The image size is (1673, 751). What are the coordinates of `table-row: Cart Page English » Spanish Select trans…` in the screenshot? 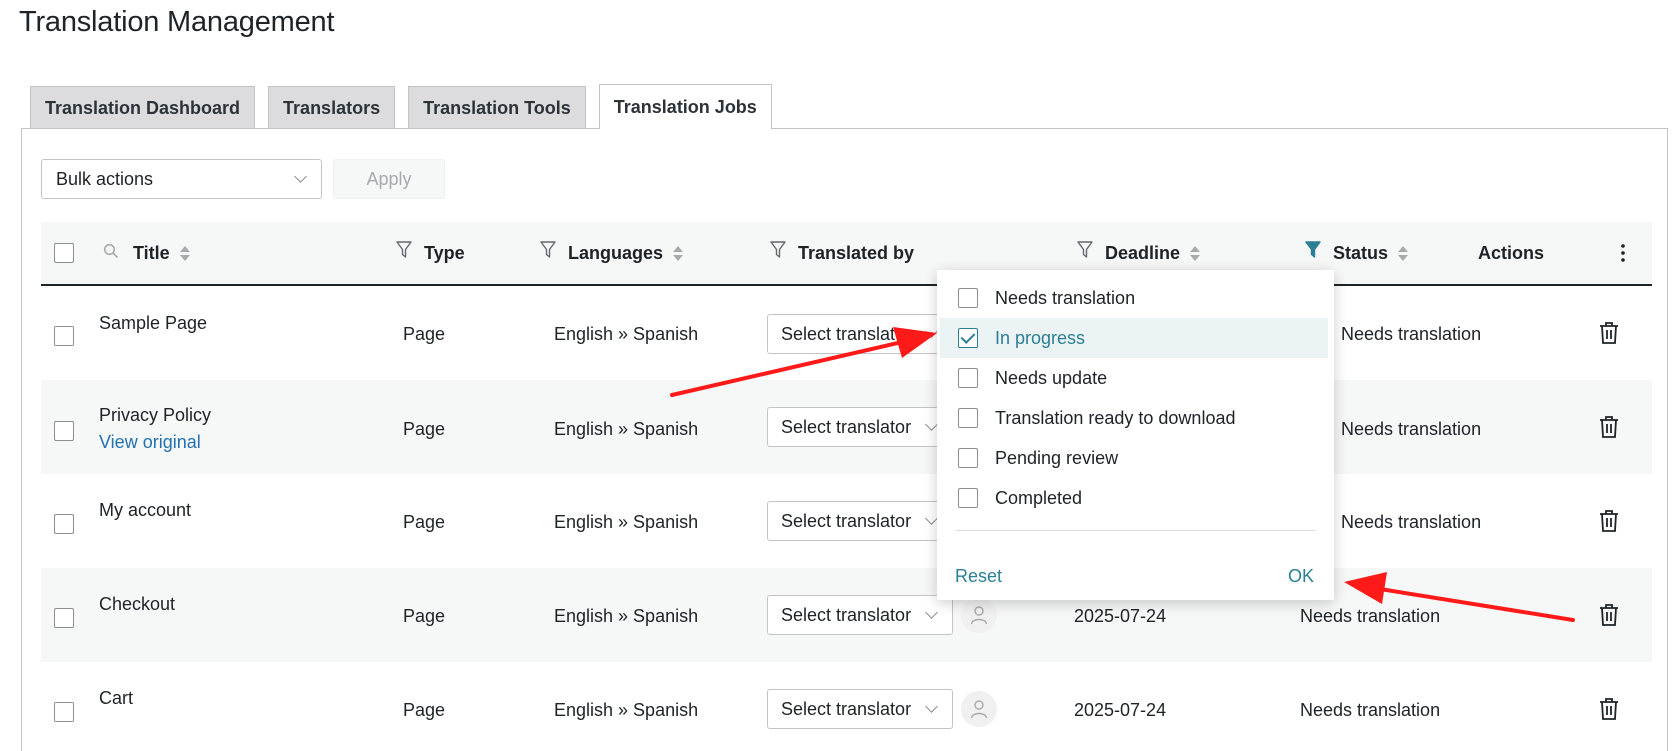 It's located at (846, 706).